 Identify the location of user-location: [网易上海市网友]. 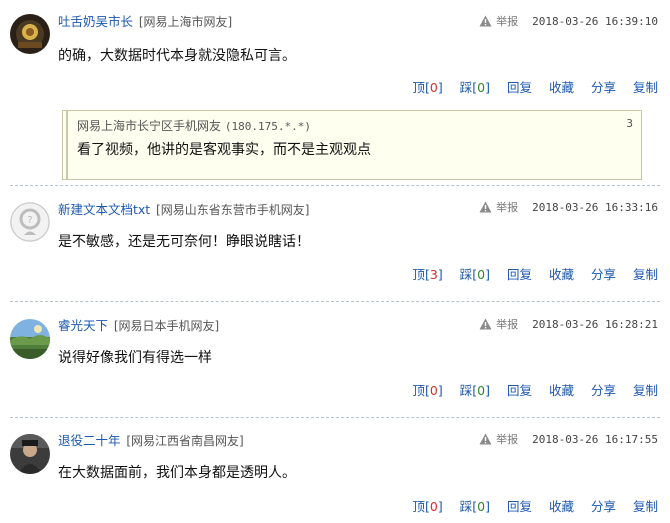
(185, 22).